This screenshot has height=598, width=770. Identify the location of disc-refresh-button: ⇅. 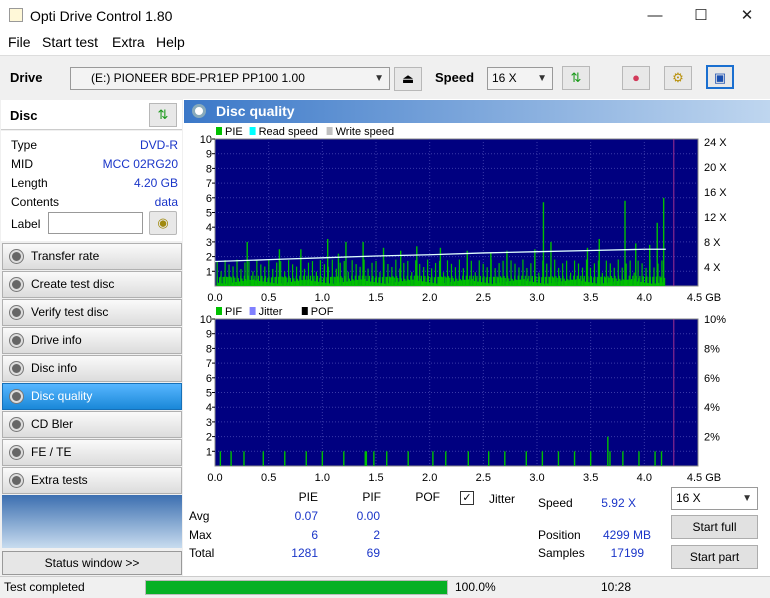
(163, 115).